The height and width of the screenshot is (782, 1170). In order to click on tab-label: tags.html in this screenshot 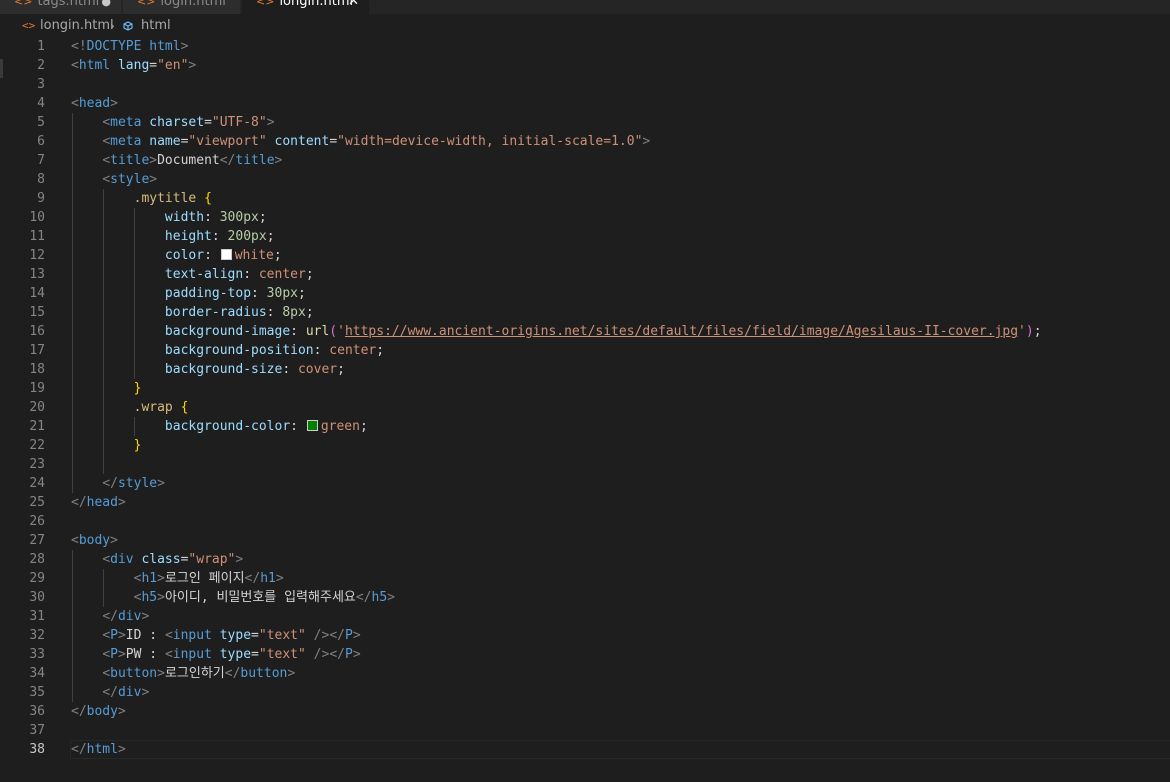, I will do `click(68, 4)`.